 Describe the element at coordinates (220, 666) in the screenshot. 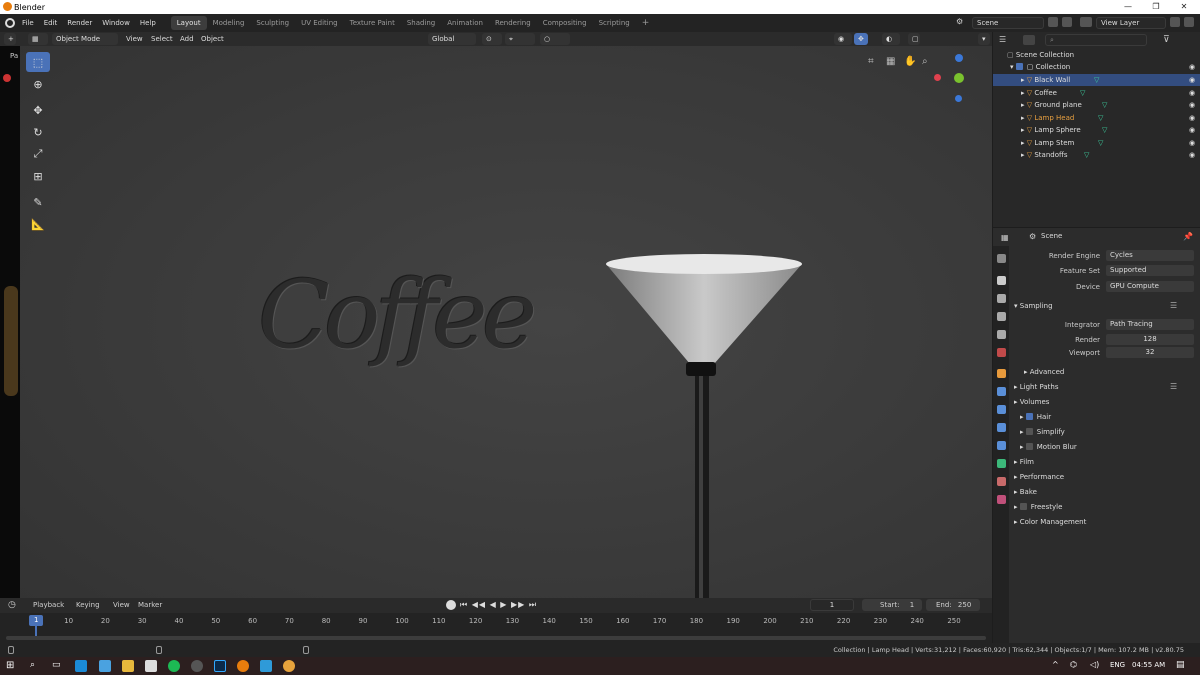

I see `photoshop-icon` at that location.